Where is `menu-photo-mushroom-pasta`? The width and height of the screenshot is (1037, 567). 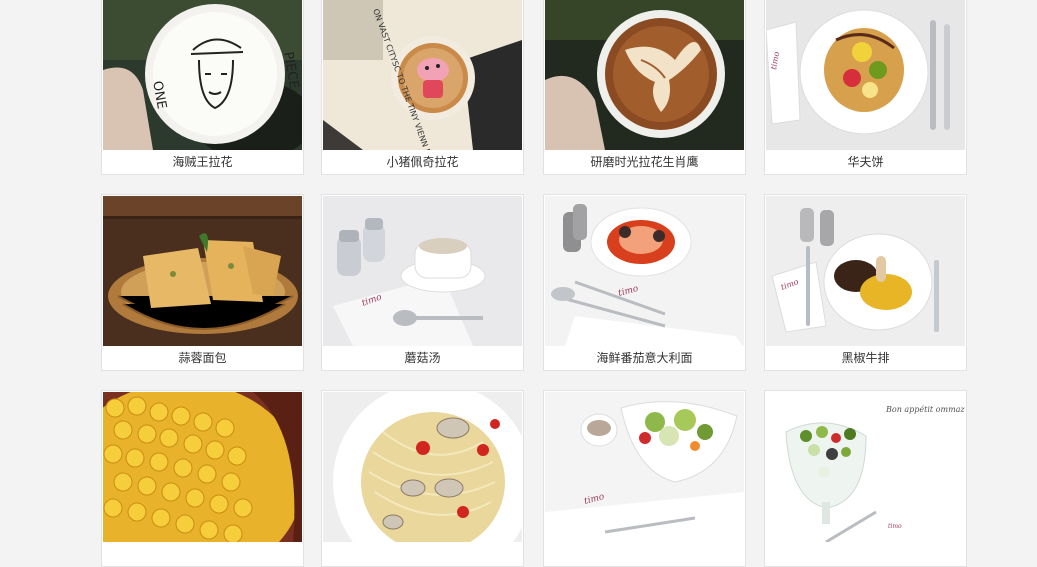
menu-photo-mushroom-pasta is located at coordinates (422, 467).